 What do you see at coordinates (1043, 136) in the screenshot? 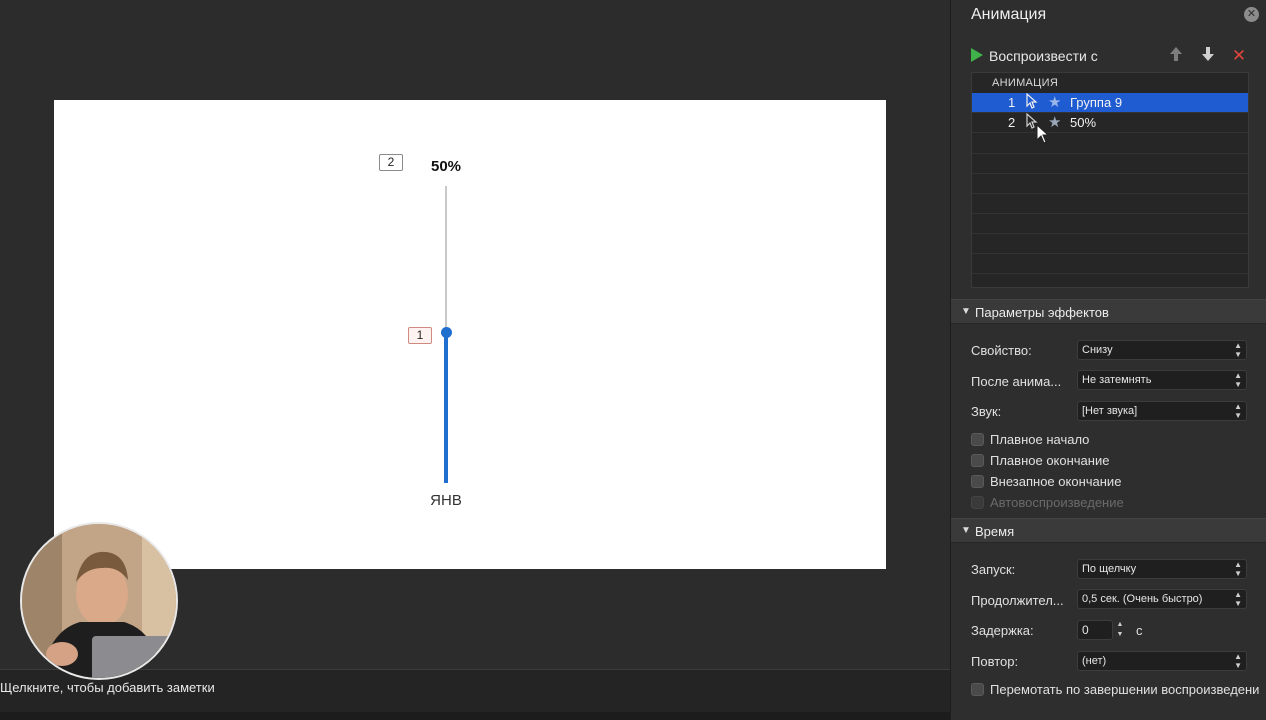
I see `mouse-pointer-icon` at bounding box center [1043, 136].